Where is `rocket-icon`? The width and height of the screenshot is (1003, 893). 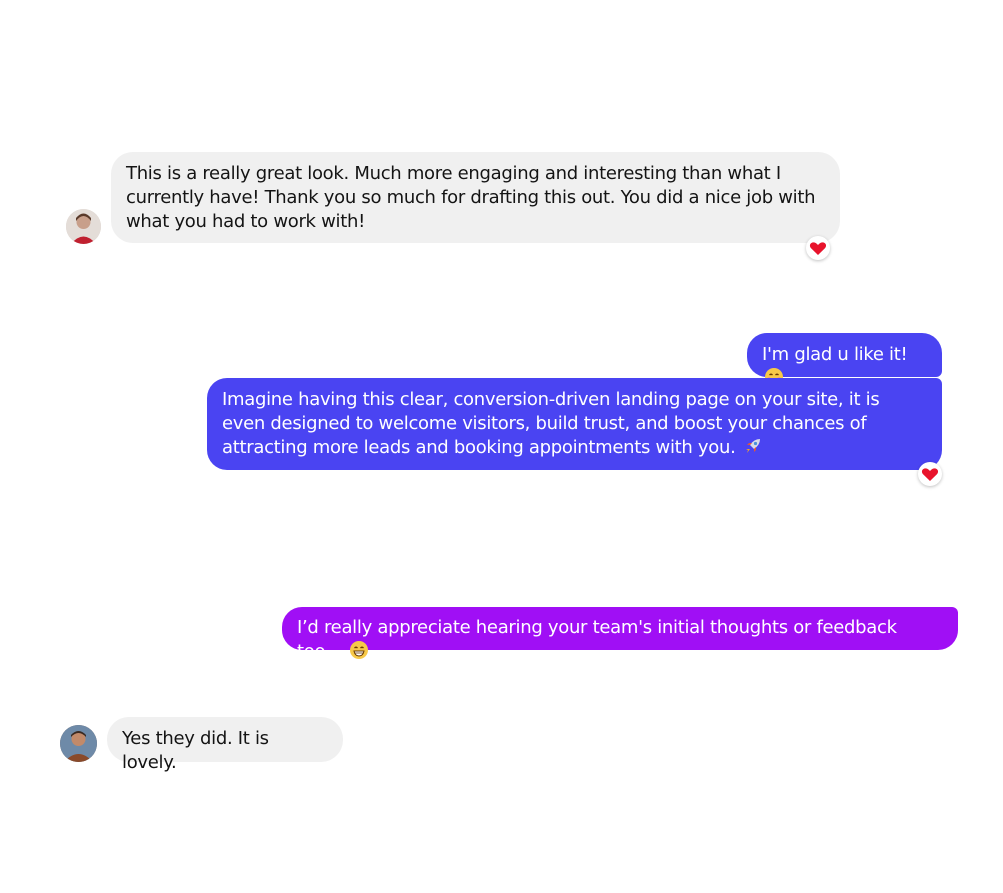
rocket-icon is located at coordinates (753, 449).